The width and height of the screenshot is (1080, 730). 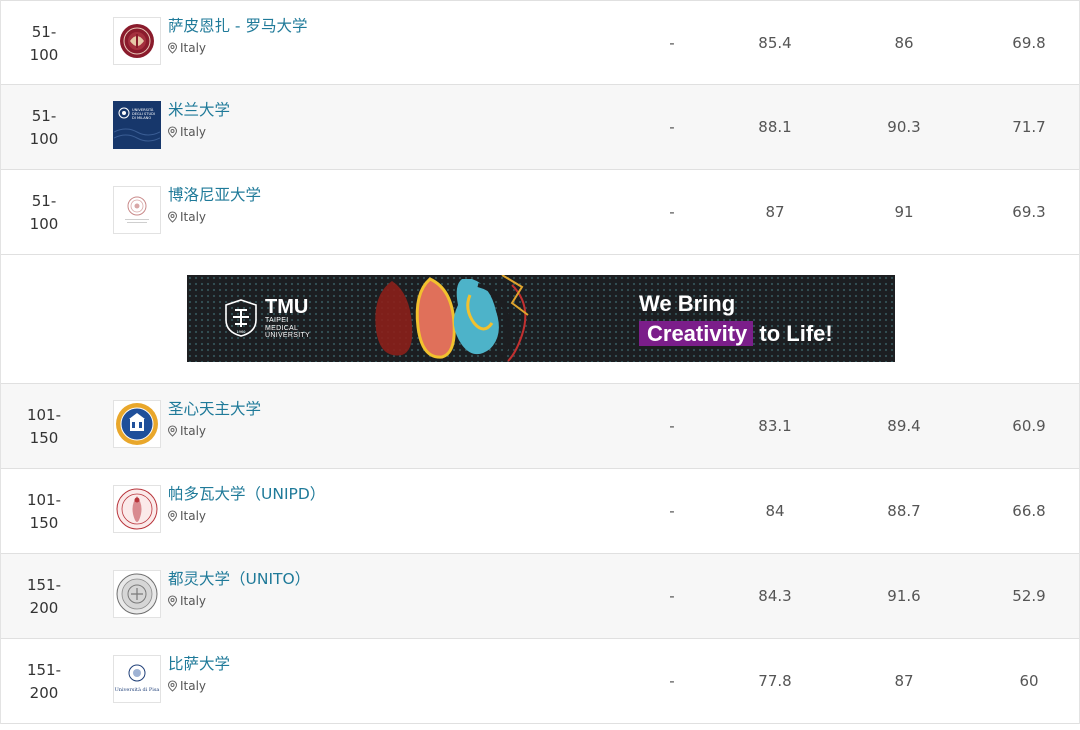 I want to click on university-name-link: 圣心天主大学, so click(x=214, y=408).